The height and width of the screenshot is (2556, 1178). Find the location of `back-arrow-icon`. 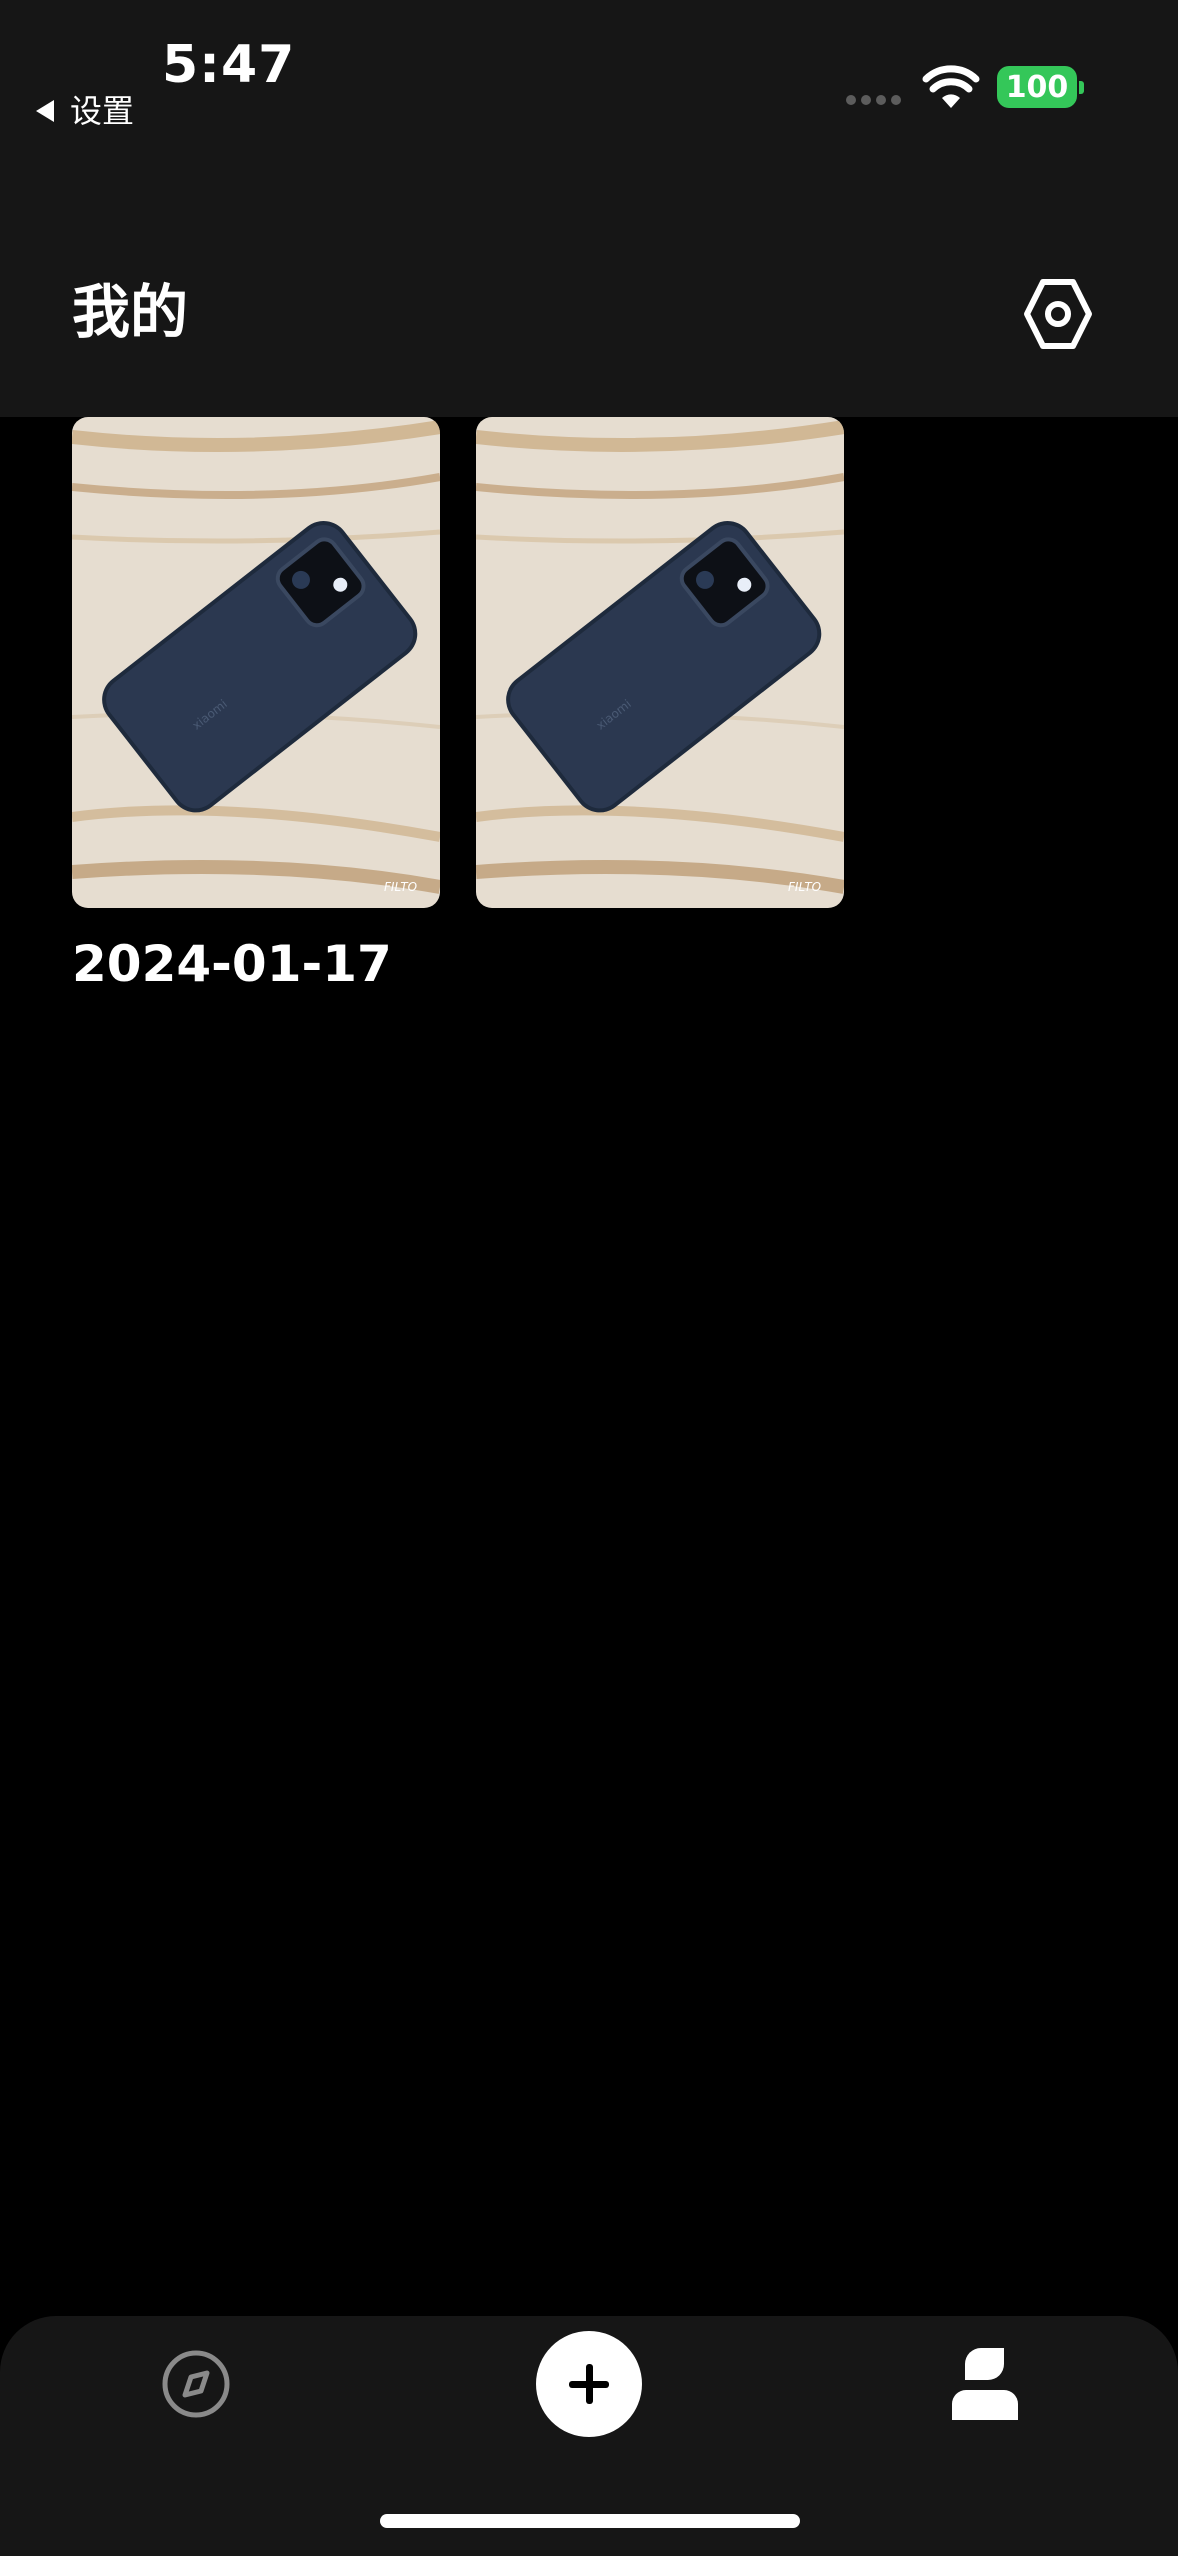

back-arrow-icon is located at coordinates (45, 111).